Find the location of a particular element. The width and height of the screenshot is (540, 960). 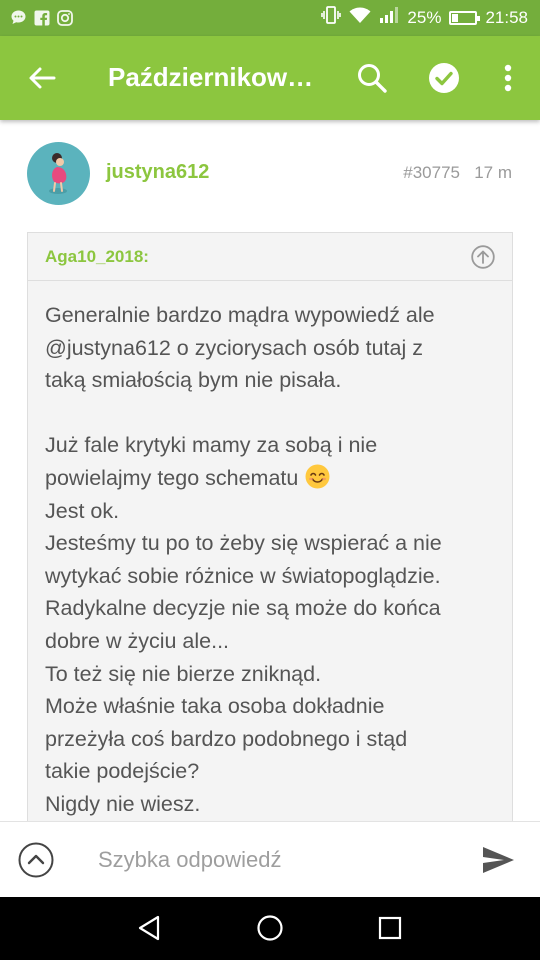

avatar is located at coordinates (58, 173).